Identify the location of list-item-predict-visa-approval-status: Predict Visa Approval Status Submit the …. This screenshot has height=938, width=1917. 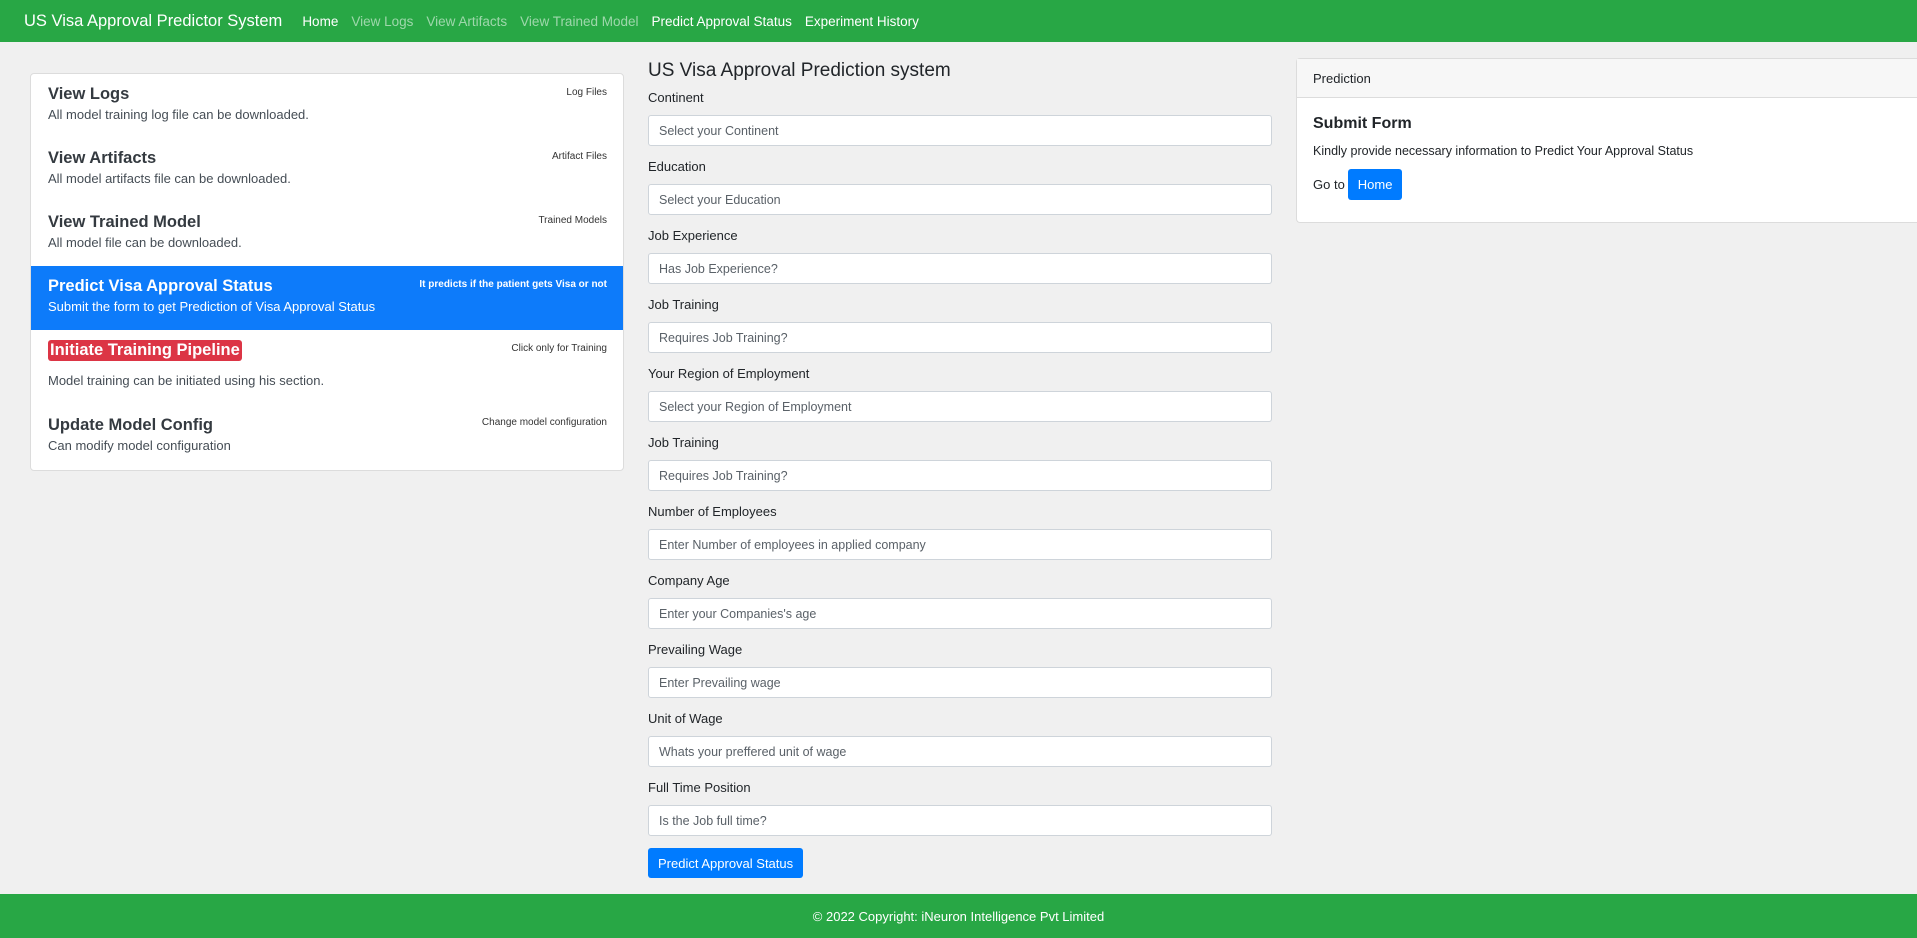
(327, 298).